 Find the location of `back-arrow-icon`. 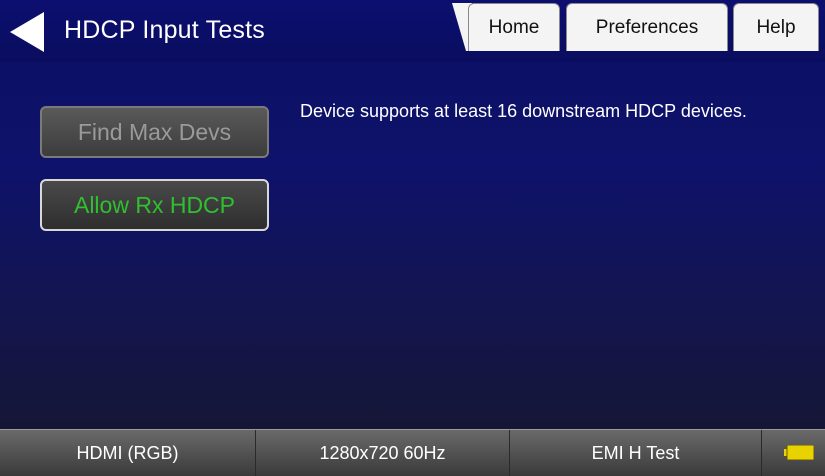

back-arrow-icon is located at coordinates (27, 32).